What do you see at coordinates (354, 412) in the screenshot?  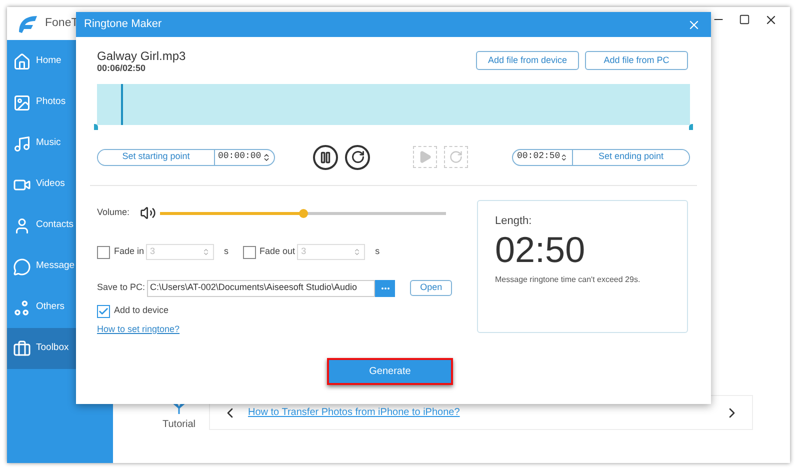 I see `tutorial-link: How to Transfer Photos from iPhone to iPhone?` at bounding box center [354, 412].